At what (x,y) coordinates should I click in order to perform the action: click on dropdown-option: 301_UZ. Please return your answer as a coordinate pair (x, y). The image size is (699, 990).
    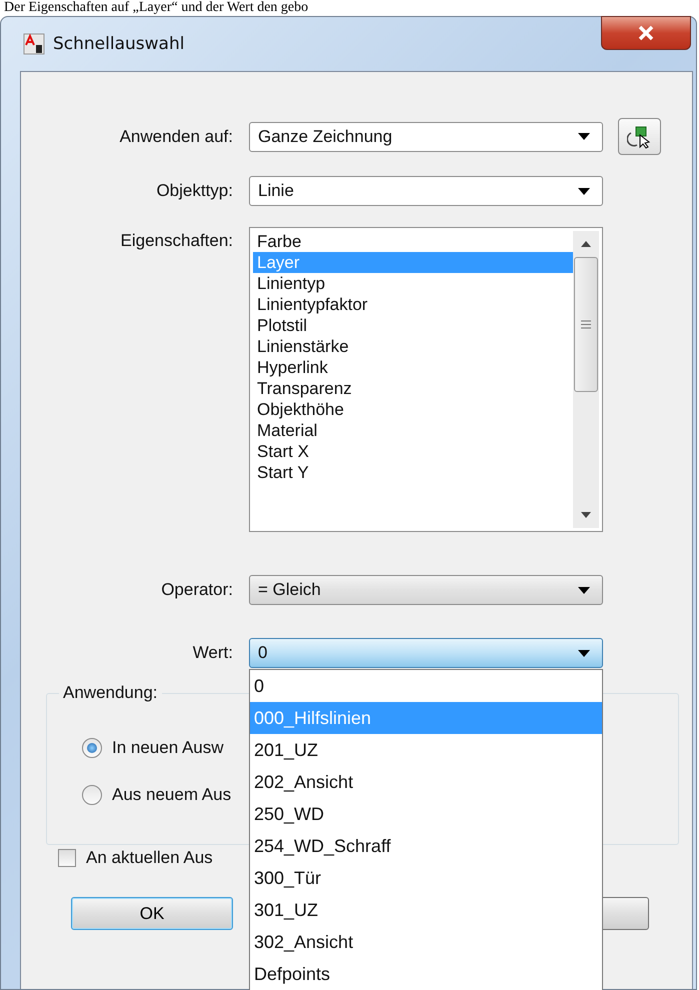
    Looking at the image, I should click on (426, 910).